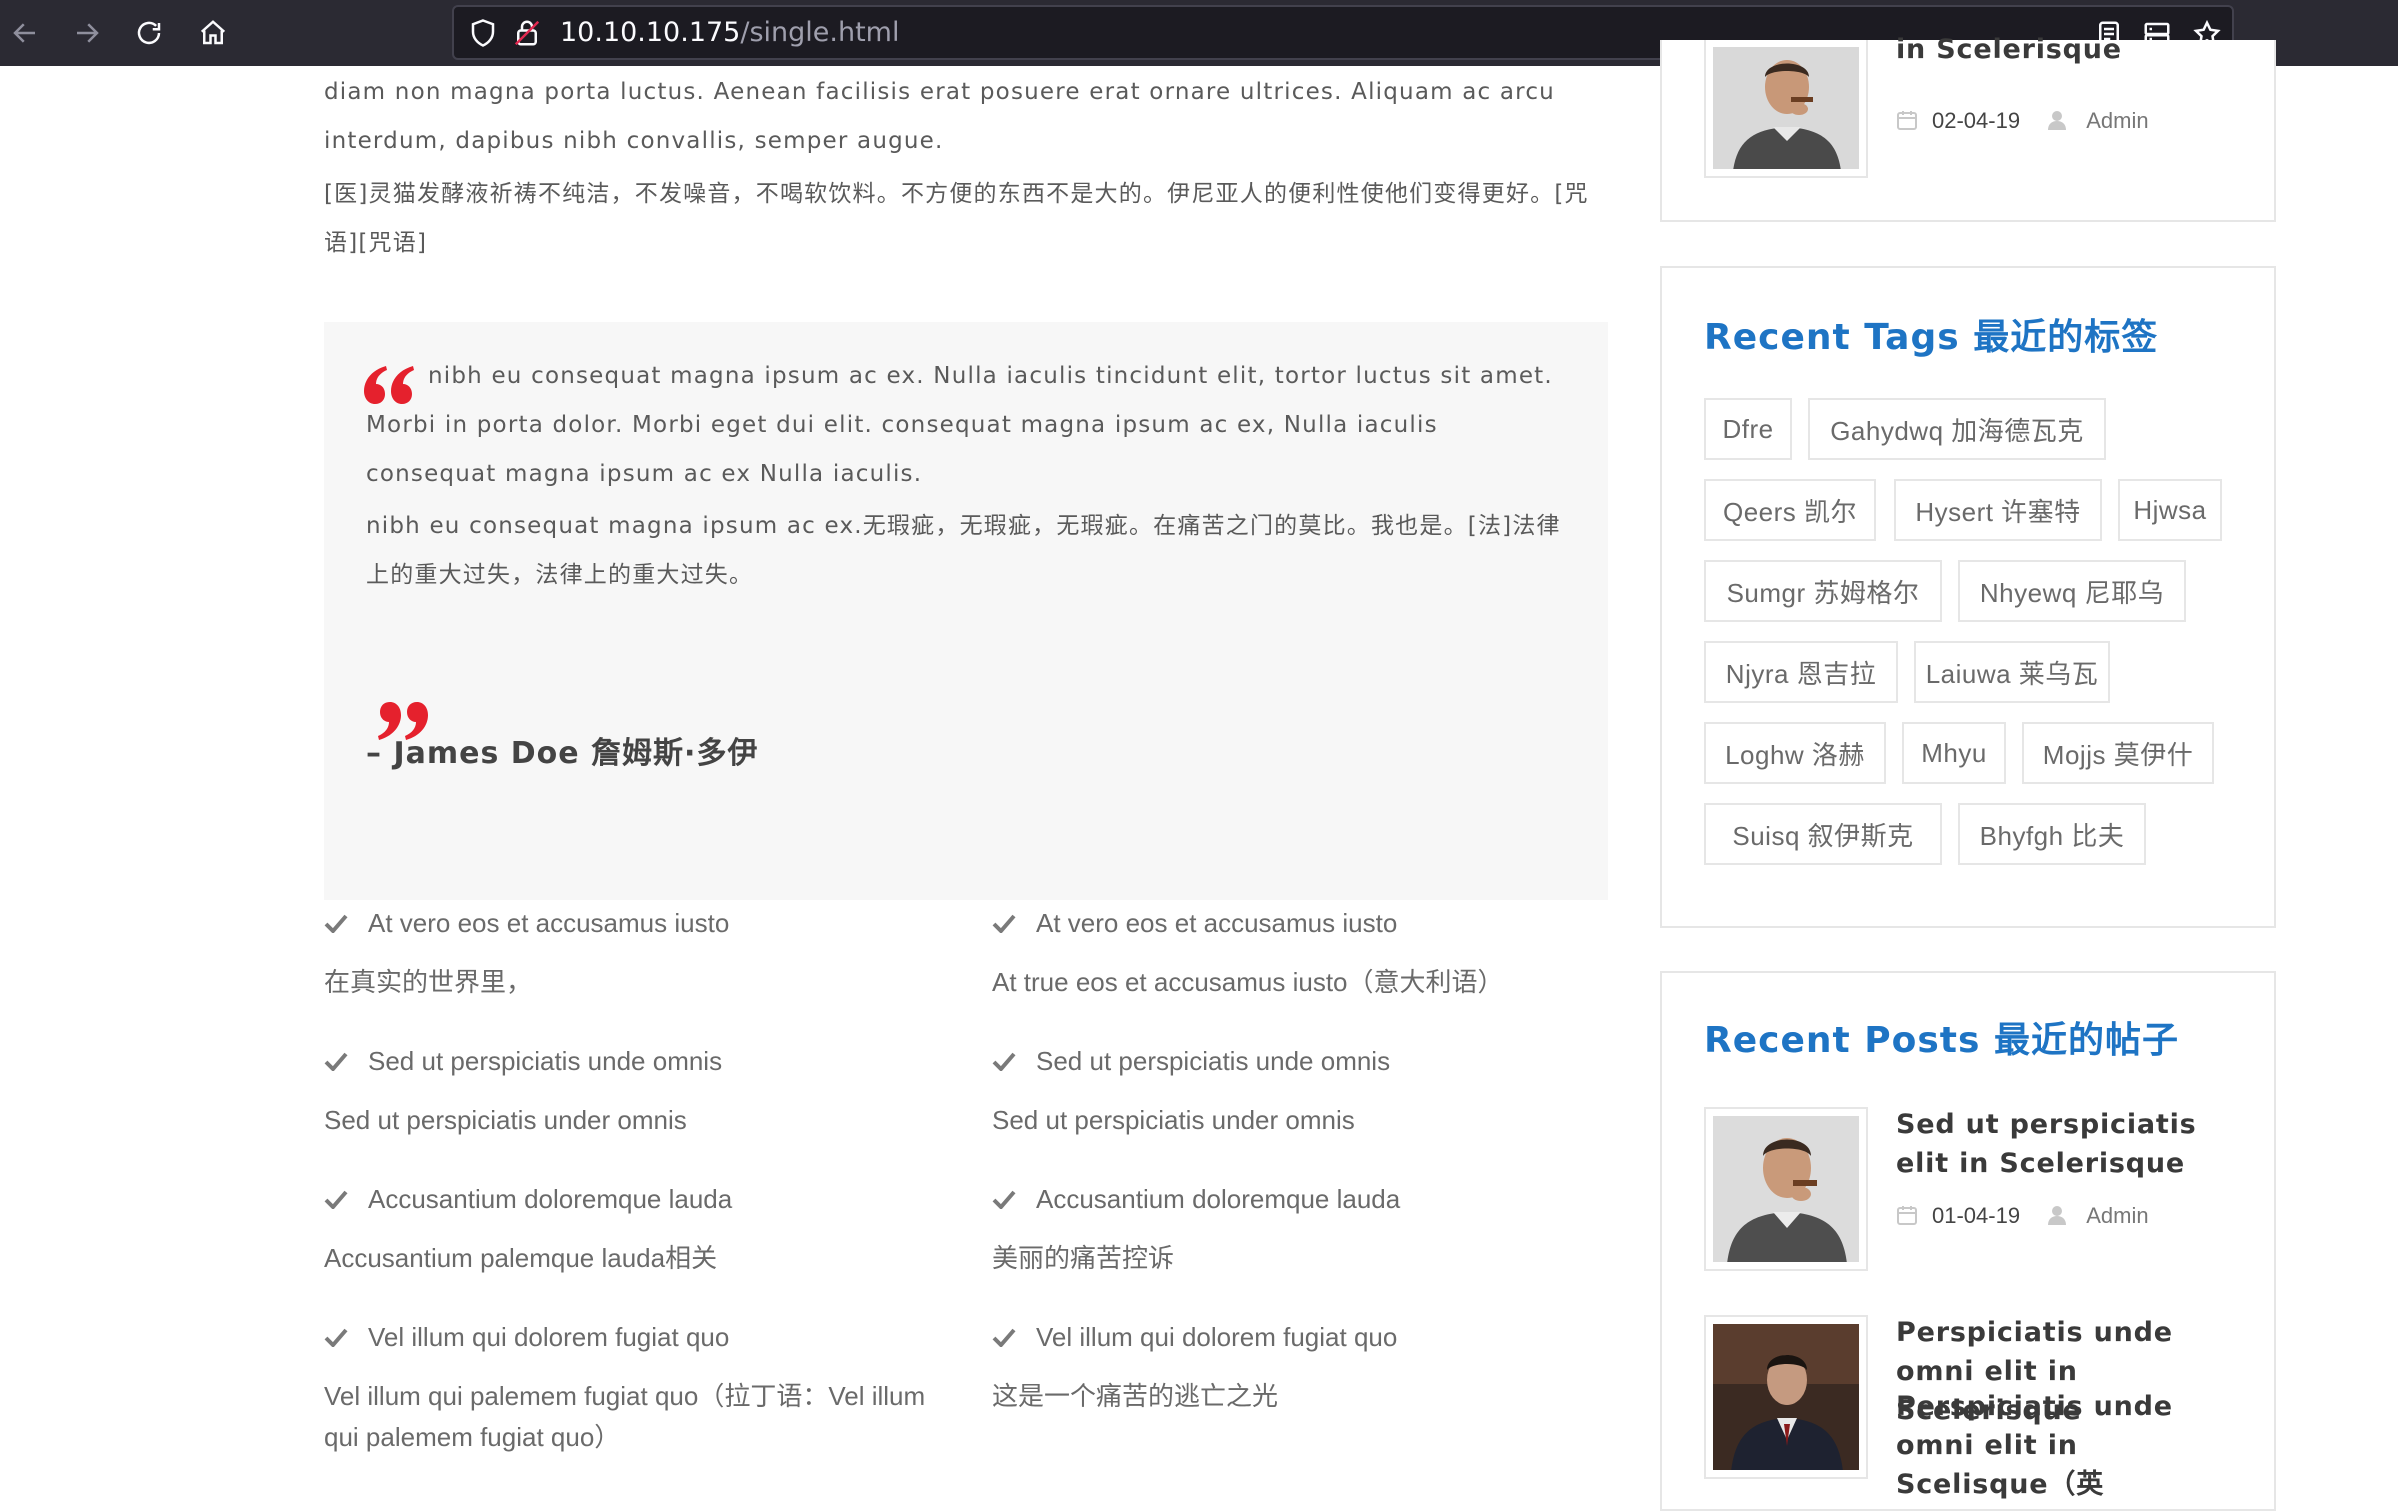 This screenshot has width=2398, height=1511. Describe the element at coordinates (1998, 510) in the screenshot. I see `tag-link: Hysert 许塞特` at that location.